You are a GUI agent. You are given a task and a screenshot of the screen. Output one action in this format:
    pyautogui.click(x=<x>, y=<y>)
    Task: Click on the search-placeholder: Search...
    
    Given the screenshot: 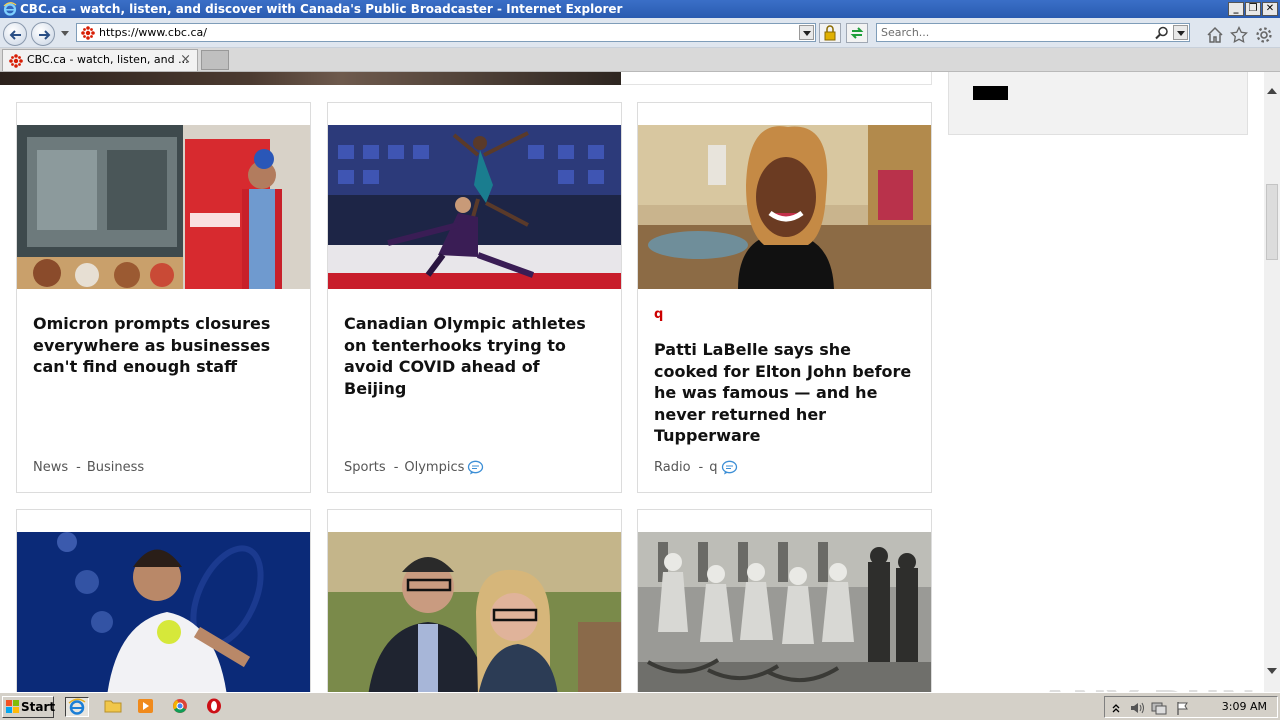 What is the action you would take?
    pyautogui.click(x=905, y=32)
    